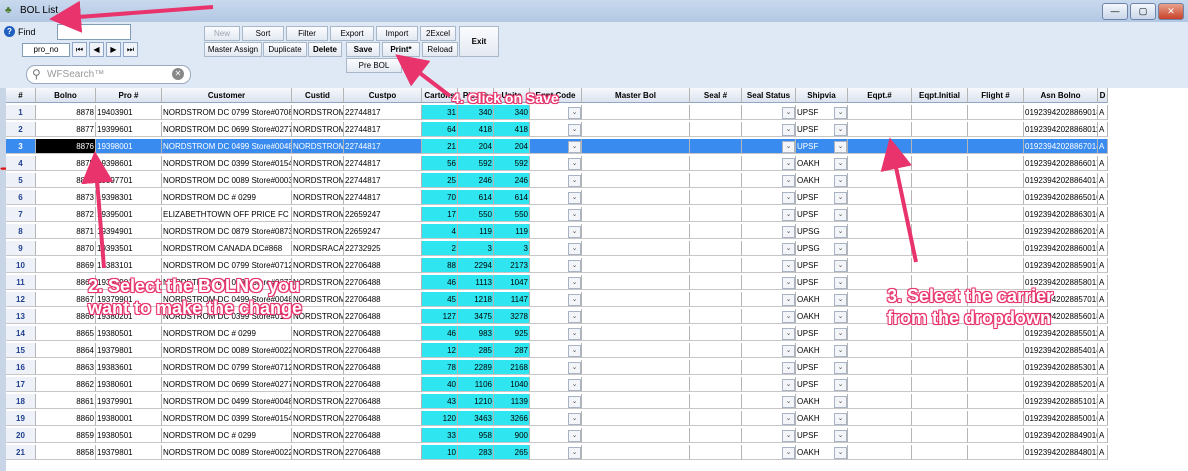 This screenshot has height=471, width=1188. What do you see at coordinates (397, 33) in the screenshot?
I see `import-button: Import` at bounding box center [397, 33].